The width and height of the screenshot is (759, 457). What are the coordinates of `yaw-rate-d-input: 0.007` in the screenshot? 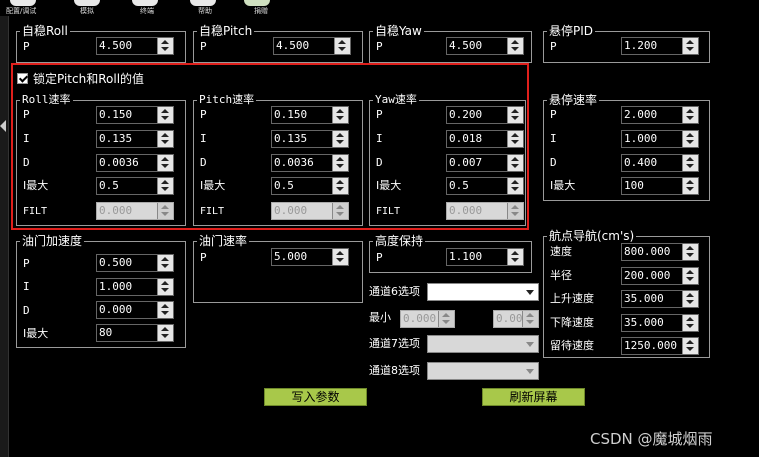 It's located at (485, 163).